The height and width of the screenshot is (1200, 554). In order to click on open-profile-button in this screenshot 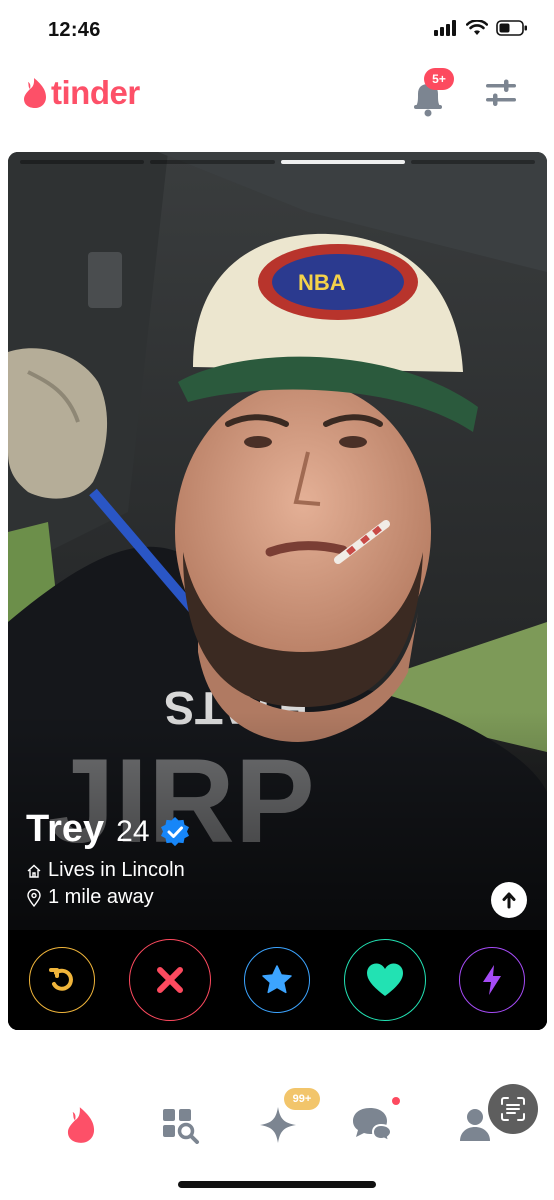, I will do `click(509, 900)`.